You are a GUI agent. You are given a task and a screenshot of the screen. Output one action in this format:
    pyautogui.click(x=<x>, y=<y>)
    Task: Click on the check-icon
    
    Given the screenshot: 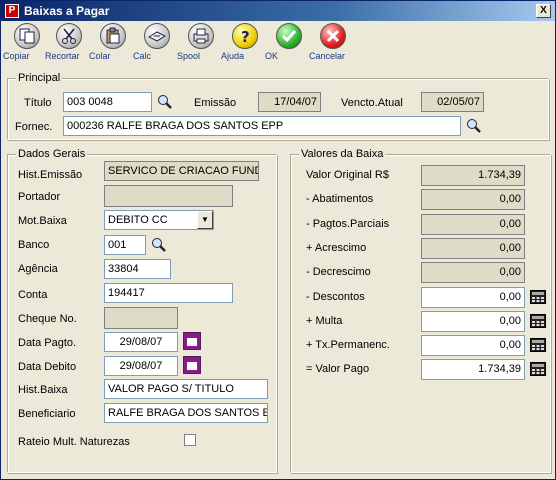 What is the action you would take?
    pyautogui.click(x=289, y=36)
    